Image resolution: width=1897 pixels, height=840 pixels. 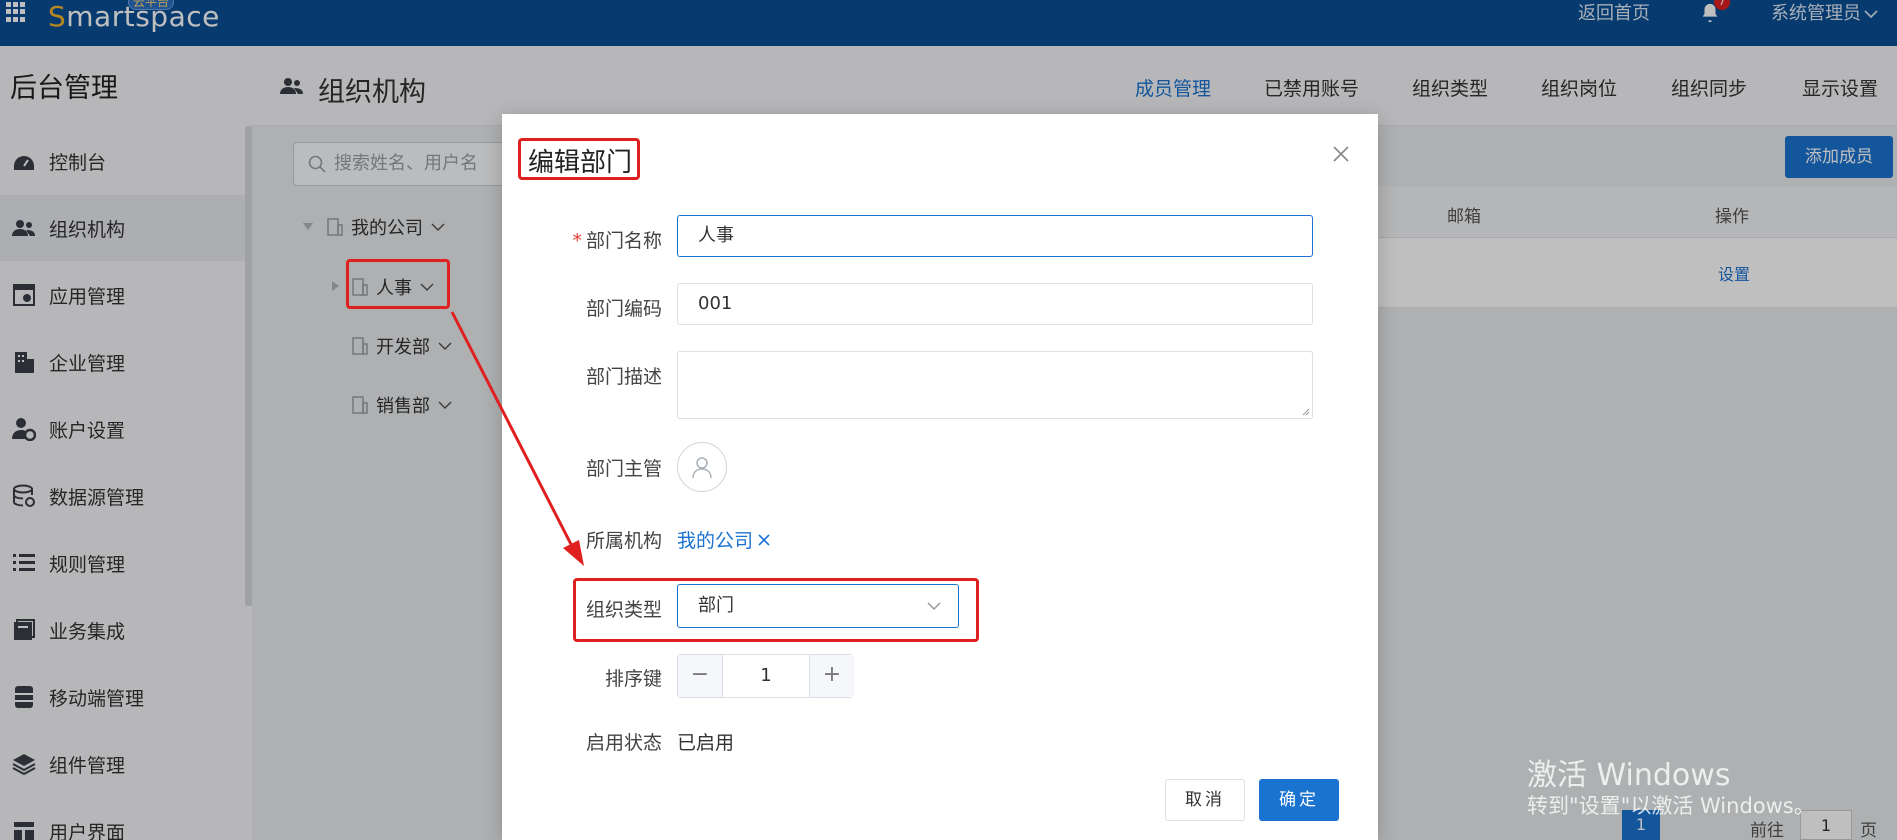 What do you see at coordinates (517, 438) in the screenshot?
I see `annotation-arrow` at bounding box center [517, 438].